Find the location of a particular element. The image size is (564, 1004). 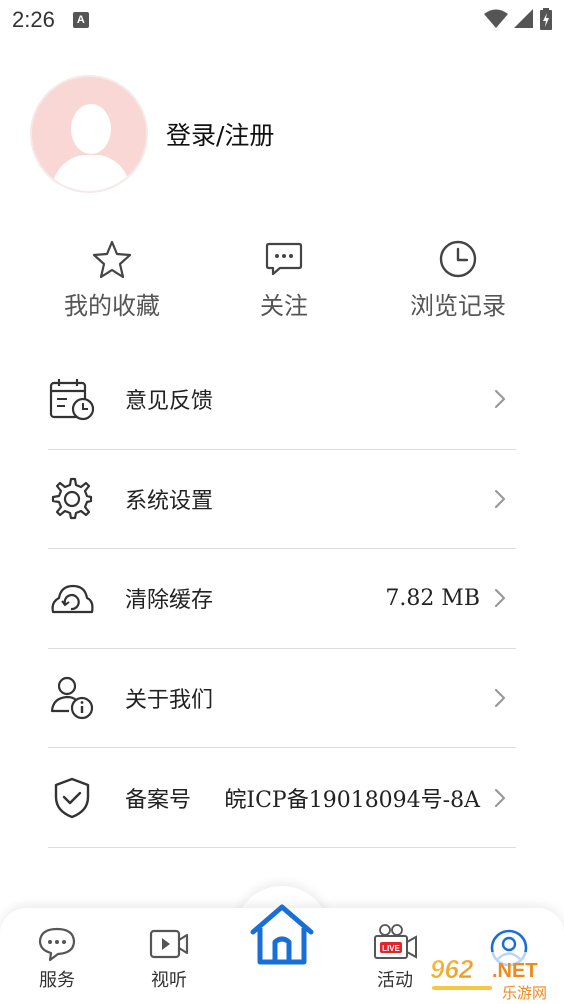

avatar is located at coordinates (89, 134).